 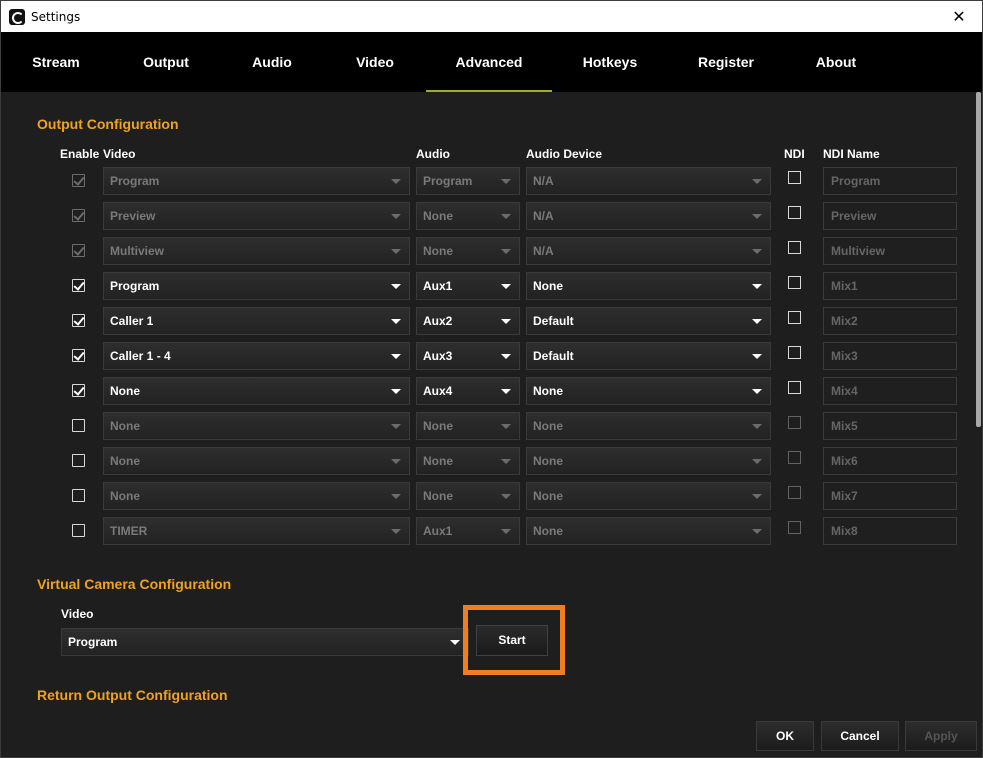 I want to click on video-select: Multiview, so click(x=256, y=251).